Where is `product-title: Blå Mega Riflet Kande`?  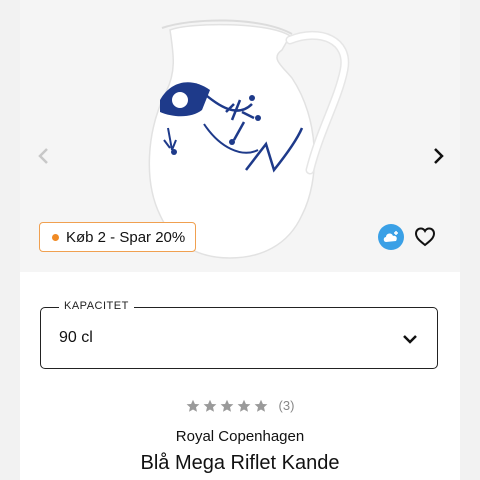 product-title: Blå Mega Riflet Kande is located at coordinates (240, 463).